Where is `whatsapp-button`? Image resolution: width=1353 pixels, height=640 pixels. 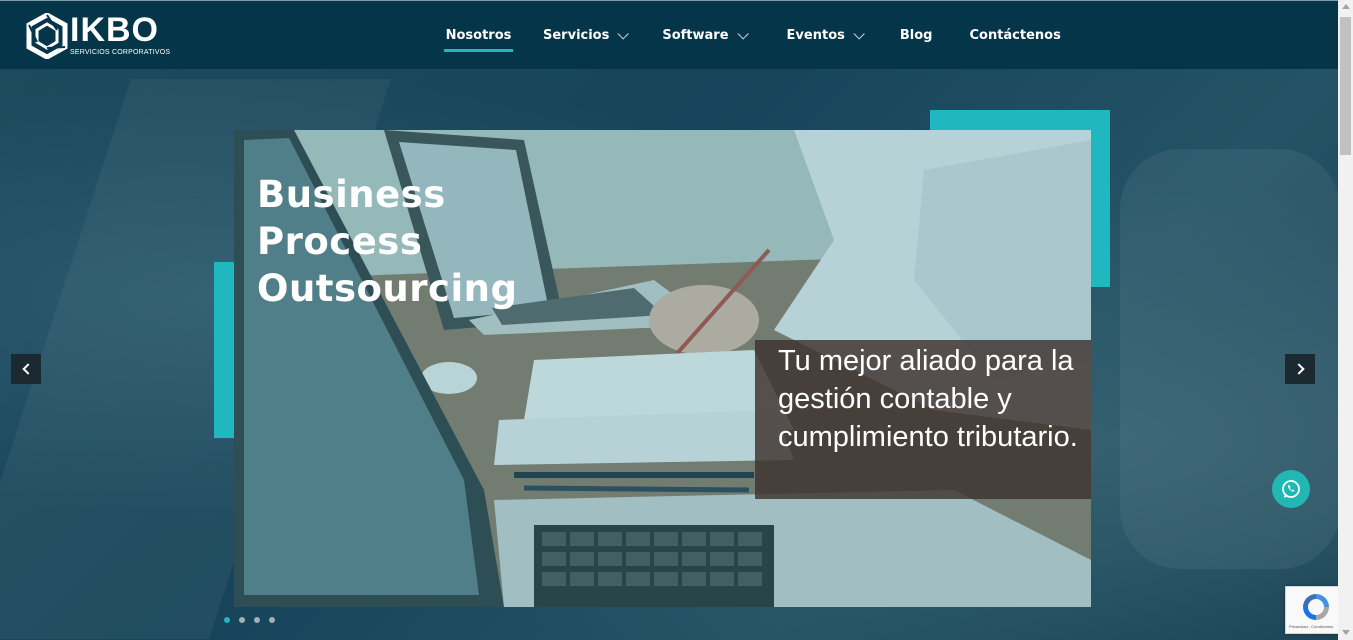 whatsapp-button is located at coordinates (1291, 489).